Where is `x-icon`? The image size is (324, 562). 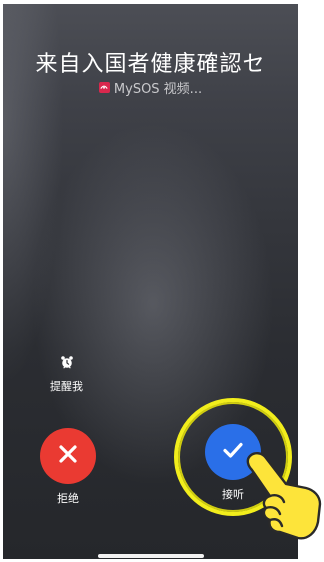
x-icon is located at coordinates (68, 456).